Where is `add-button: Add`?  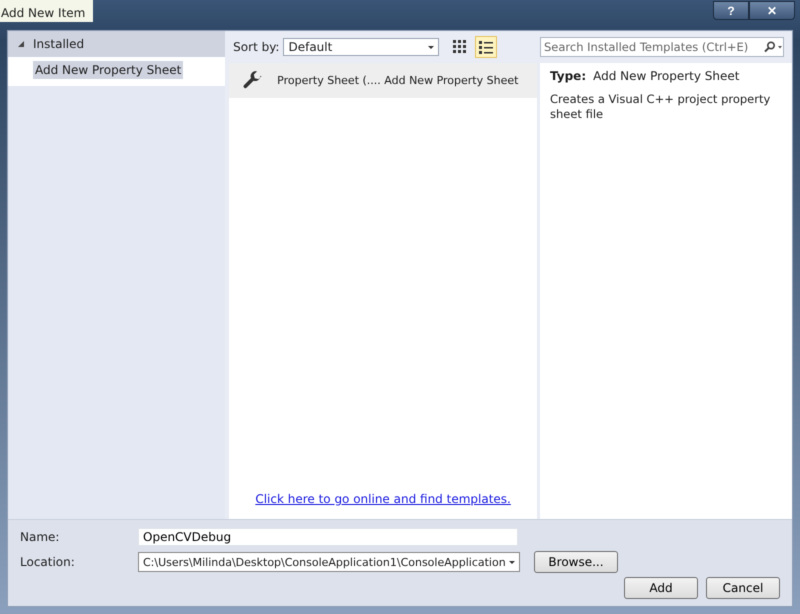
add-button: Add is located at coordinates (661, 588).